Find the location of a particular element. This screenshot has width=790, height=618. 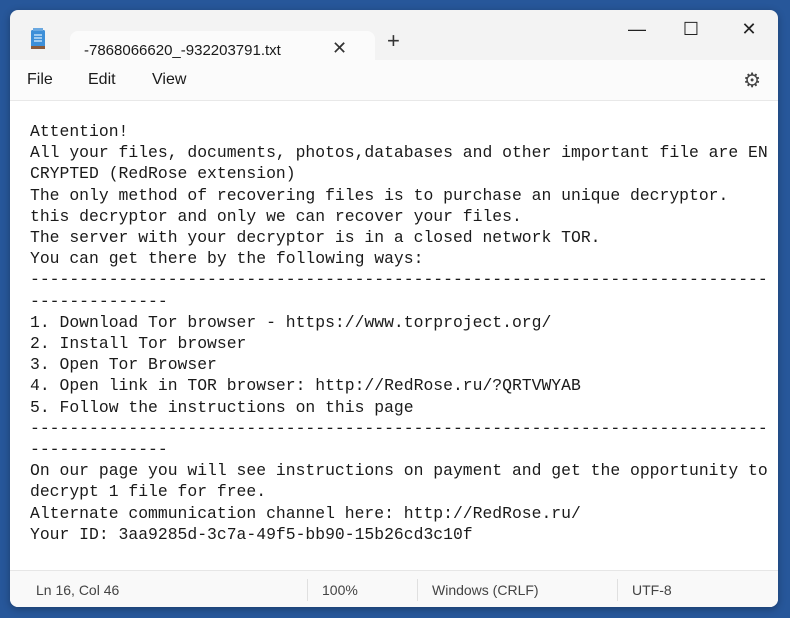

plus-icon: + is located at coordinates (393, 41).